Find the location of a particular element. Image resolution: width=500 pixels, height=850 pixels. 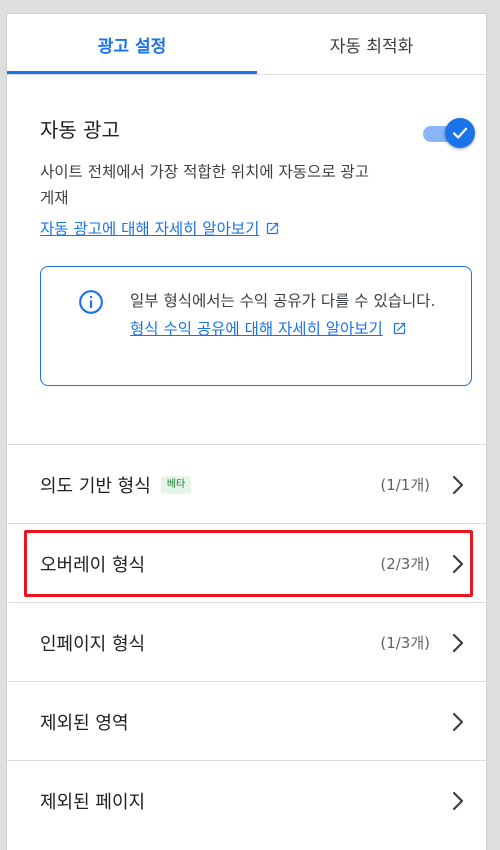

learn-more-label: 자동 광고에 대해 자세히 알아보기 is located at coordinates (150, 229).